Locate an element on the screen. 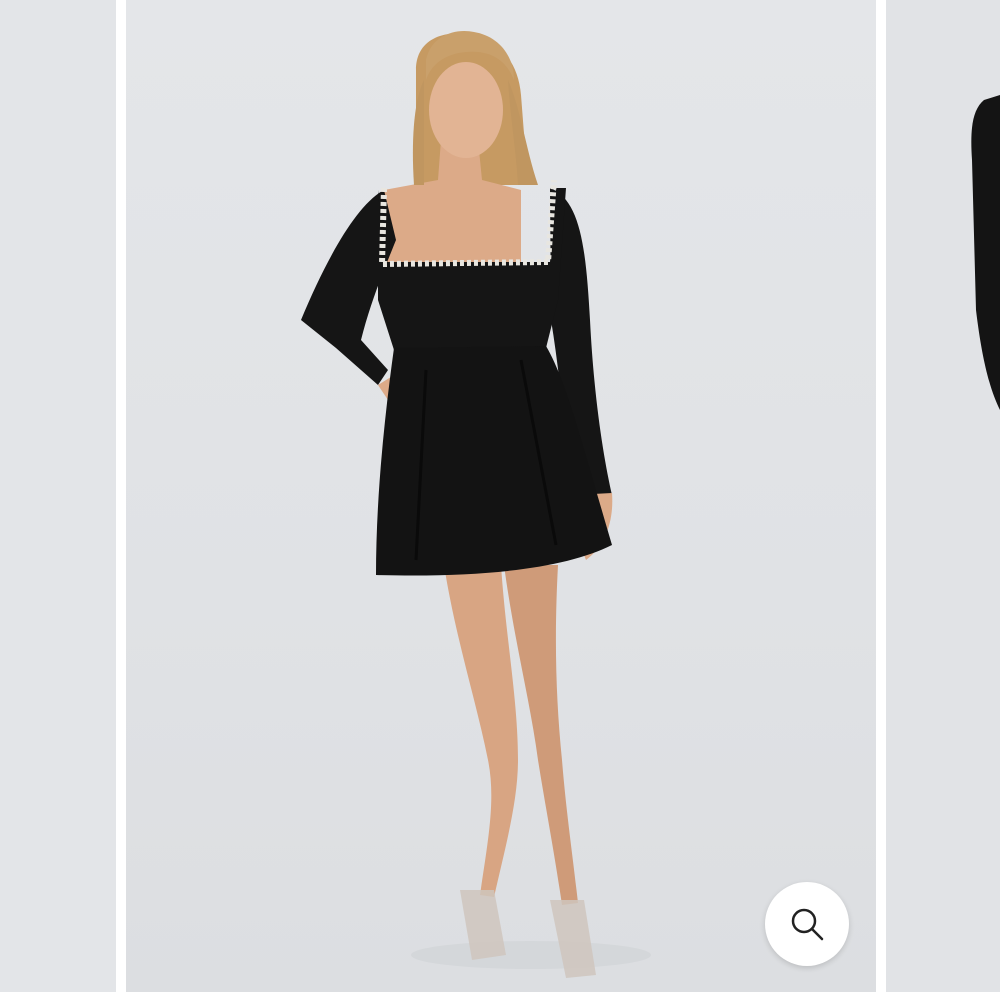 Image resolution: width=1000 pixels, height=1000 pixels. zoom-button is located at coordinates (807, 924).